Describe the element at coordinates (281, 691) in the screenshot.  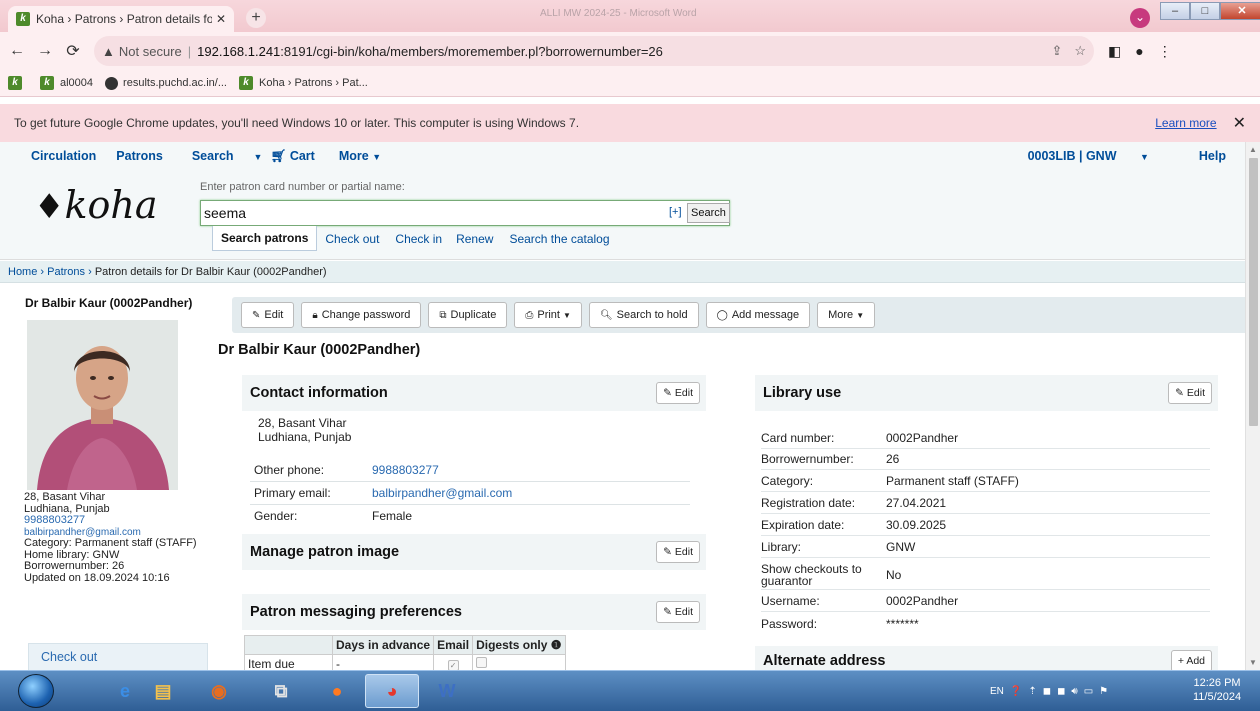
I see `taskbar-ls-icon: ⧉` at that location.